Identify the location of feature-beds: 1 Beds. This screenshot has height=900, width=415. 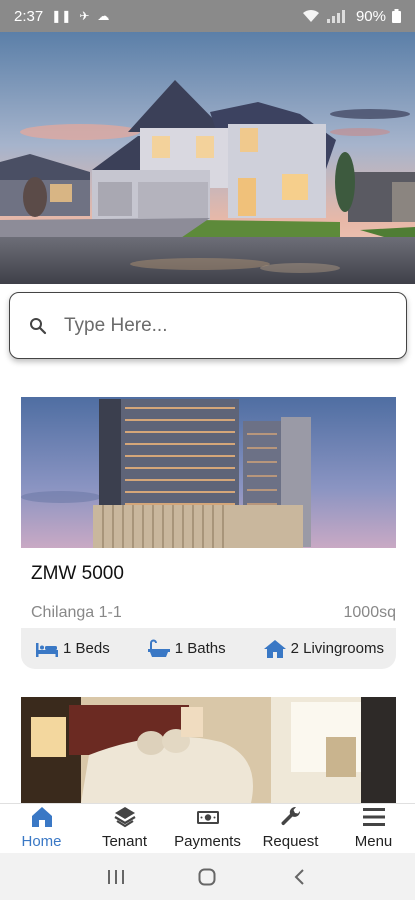
(72, 649).